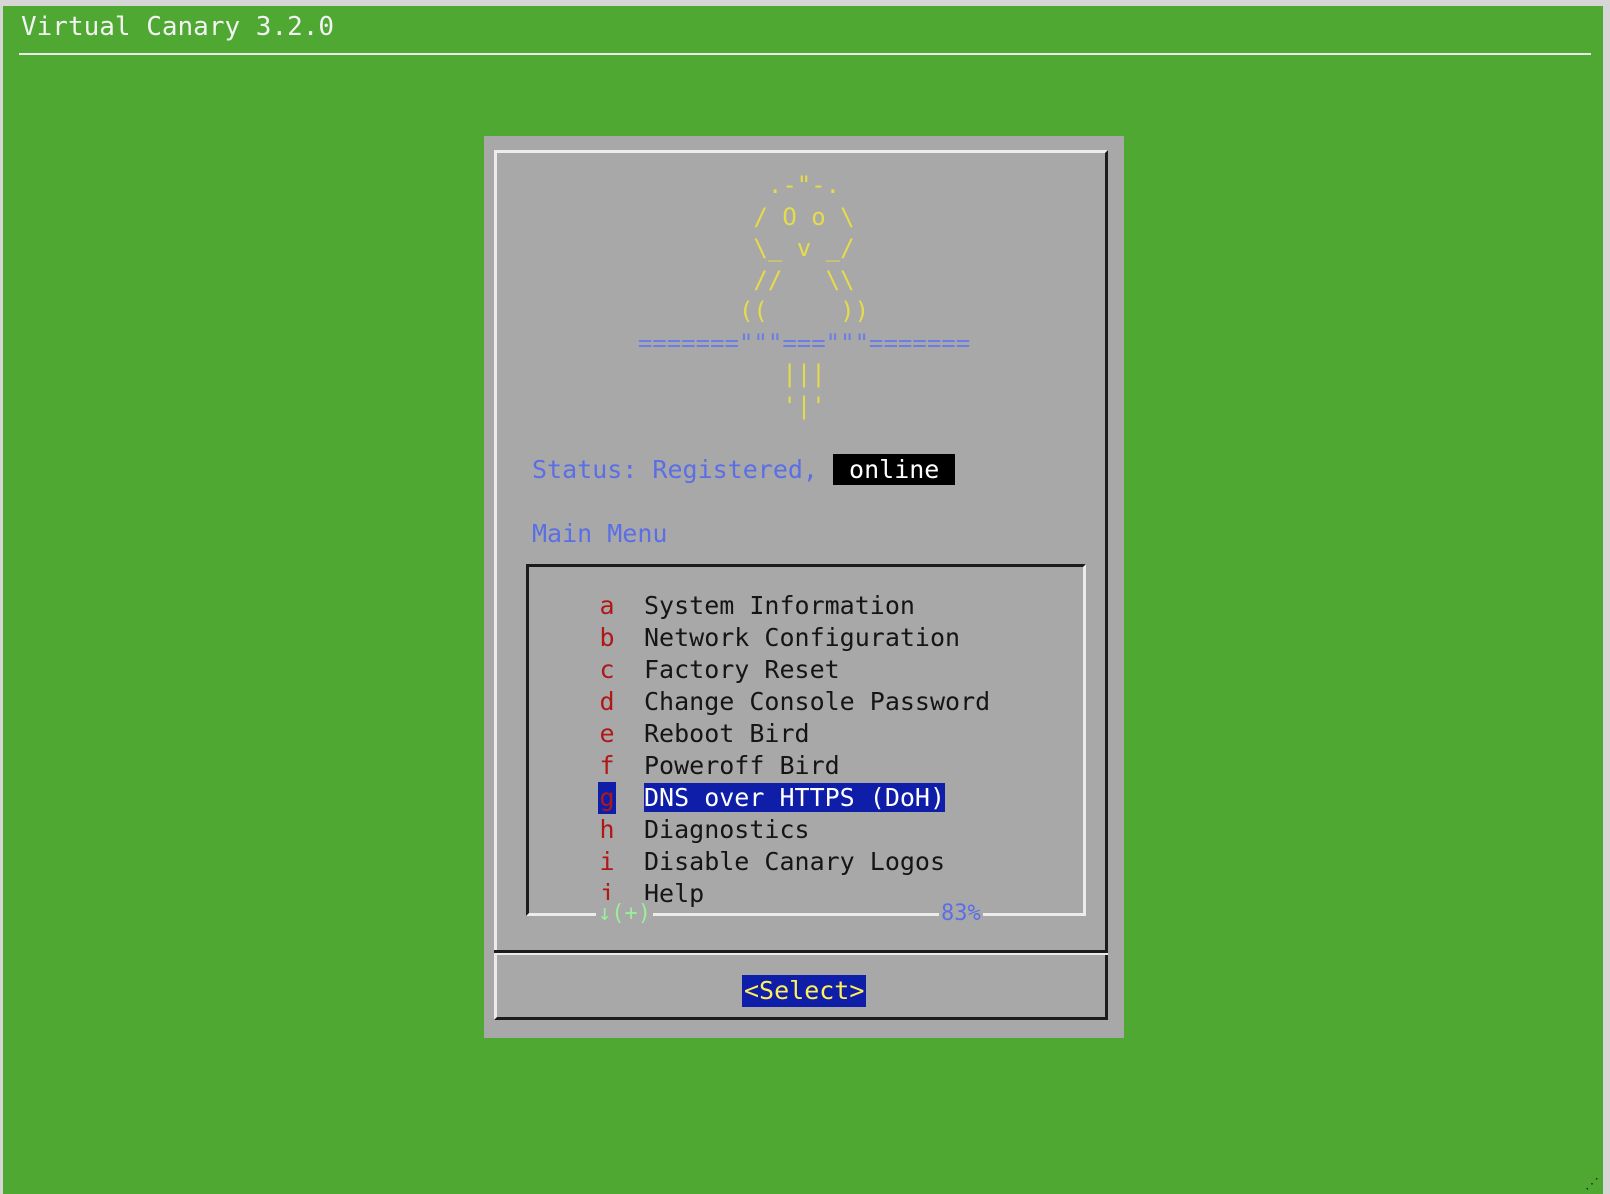 Image resolution: width=1610 pixels, height=1194 pixels. I want to click on menu-item-label: Factory Reset, so click(742, 669).